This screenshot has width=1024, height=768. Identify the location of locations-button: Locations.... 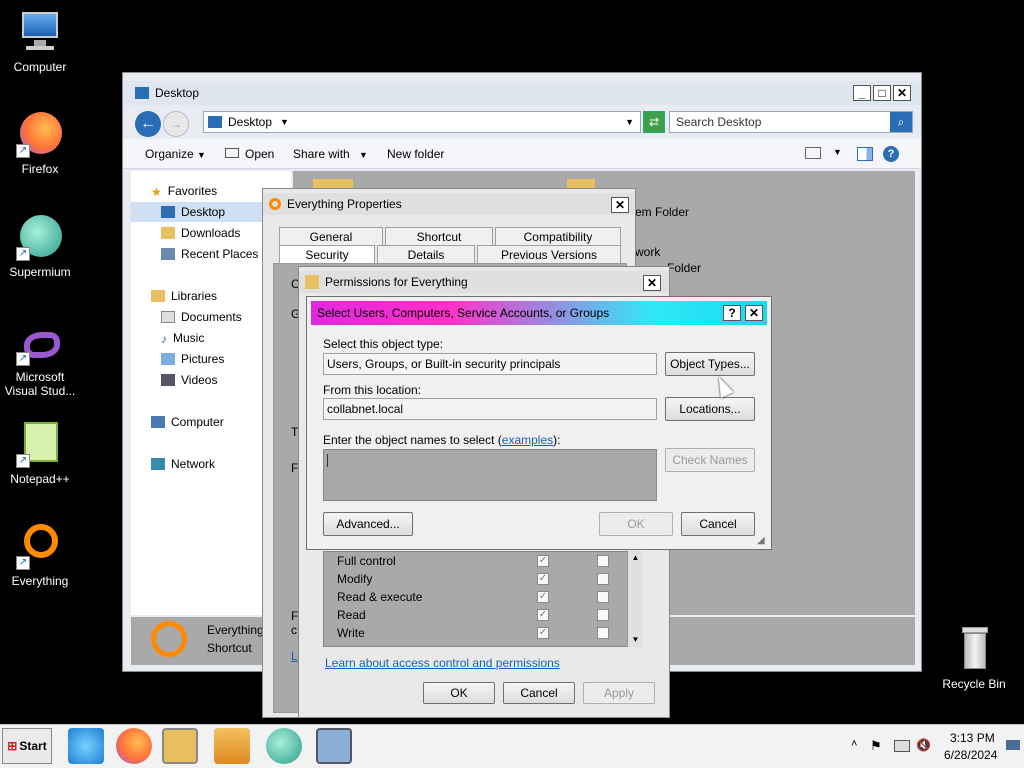
(710, 409).